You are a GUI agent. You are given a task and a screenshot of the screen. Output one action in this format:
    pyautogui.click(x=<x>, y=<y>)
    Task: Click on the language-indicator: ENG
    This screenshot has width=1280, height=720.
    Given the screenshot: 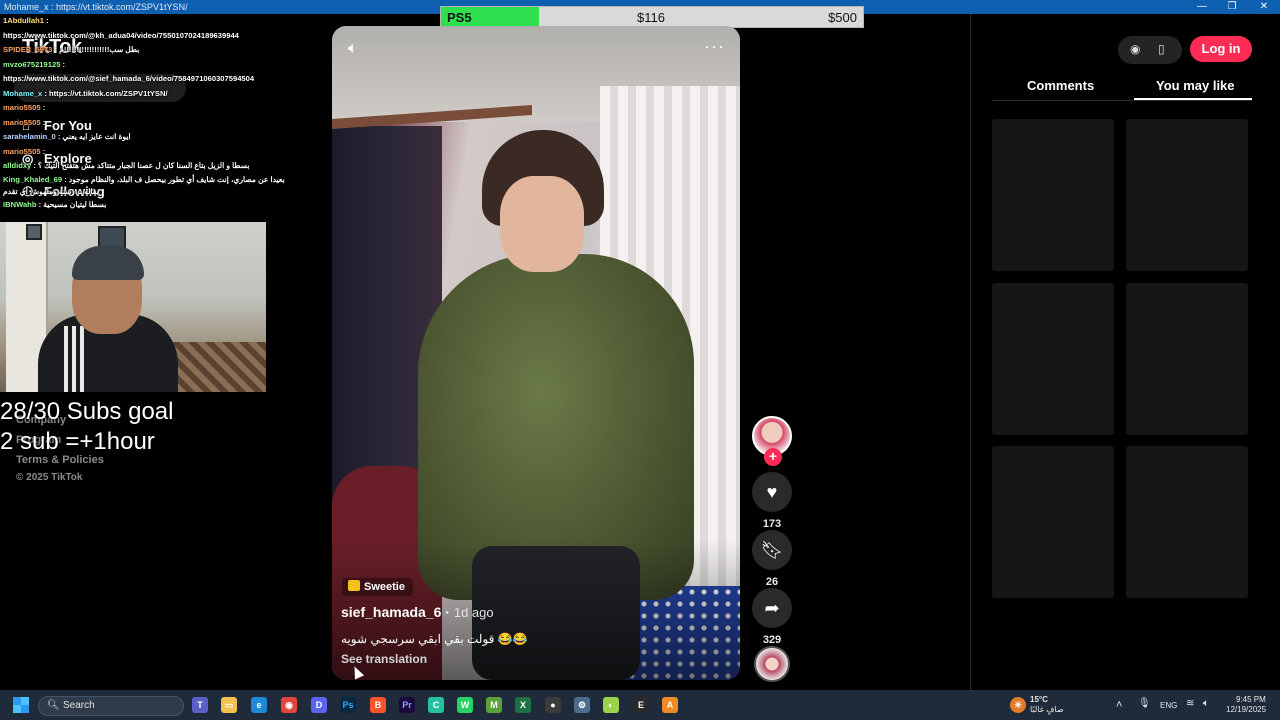 What is the action you would take?
    pyautogui.click(x=1168, y=705)
    